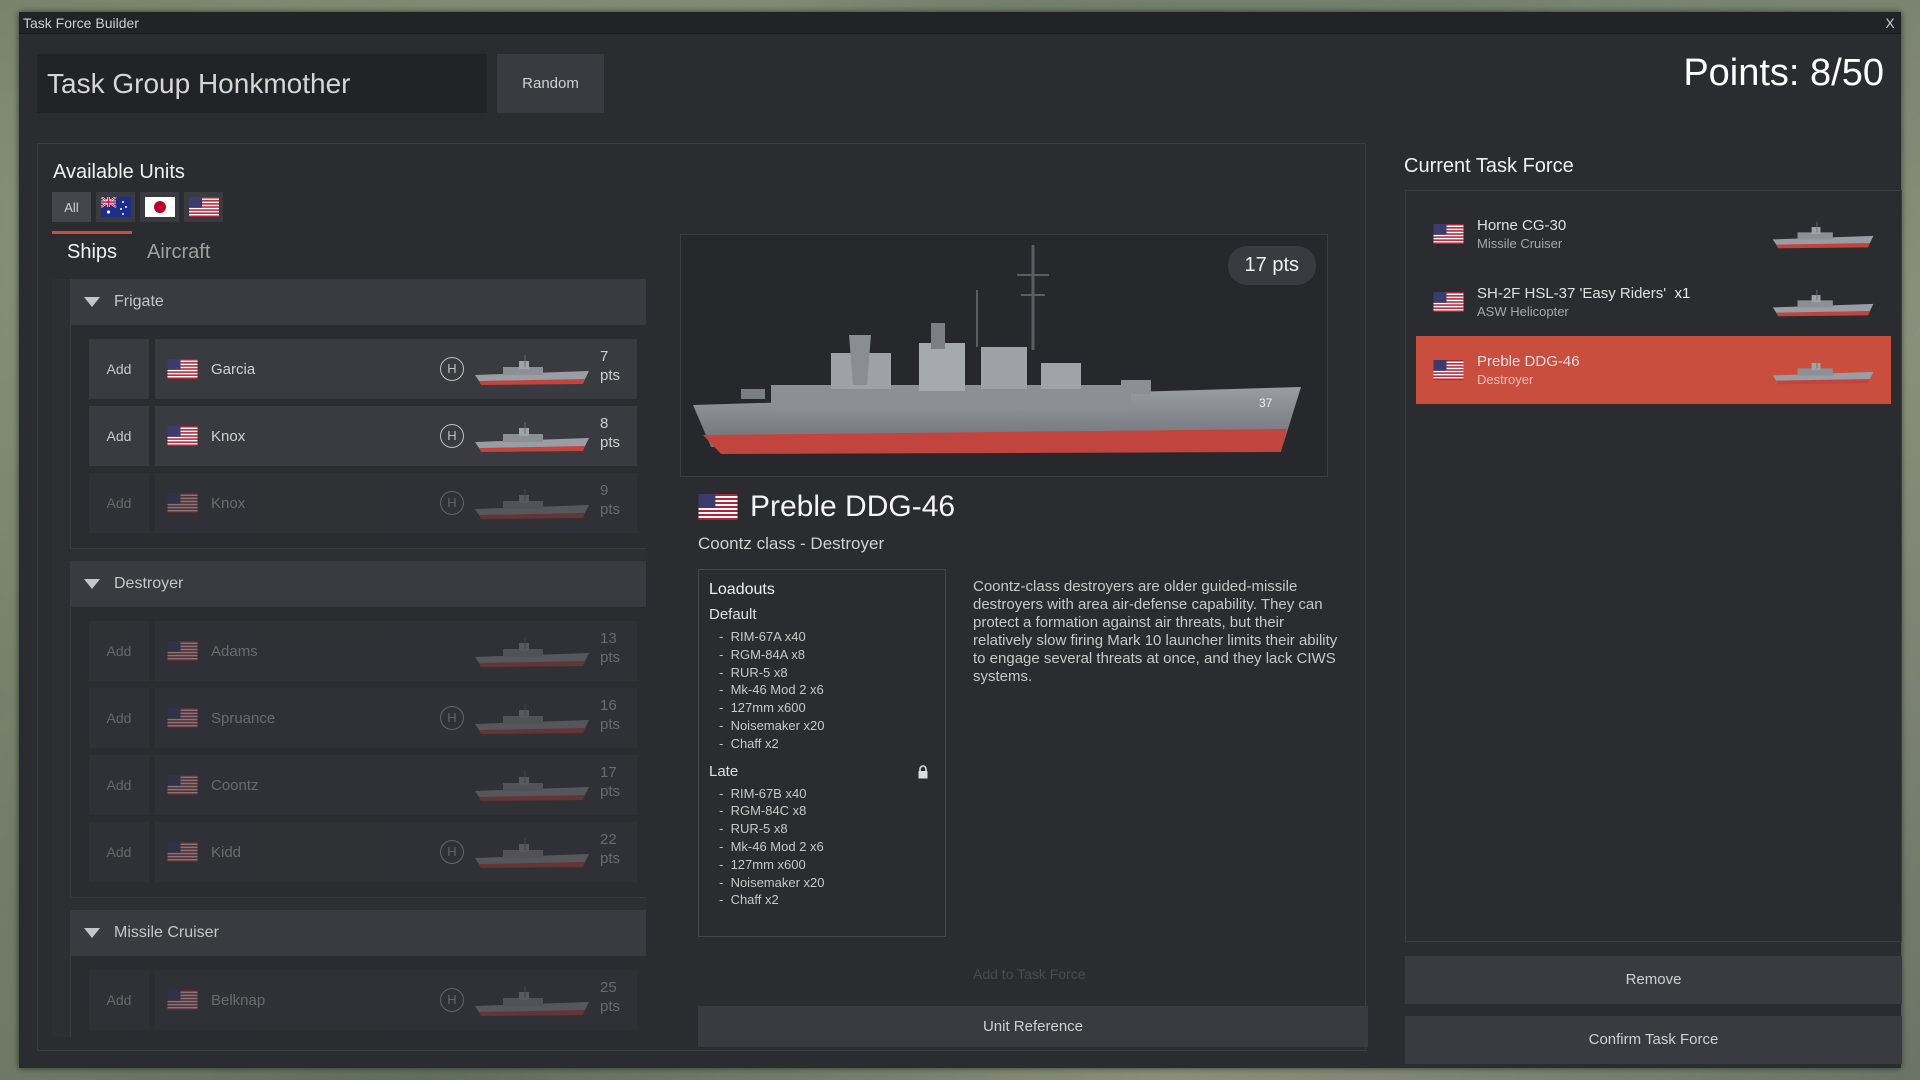 Image resolution: width=1920 pixels, height=1080 pixels. What do you see at coordinates (1653, 980) in the screenshot?
I see `remove-button: Remove` at bounding box center [1653, 980].